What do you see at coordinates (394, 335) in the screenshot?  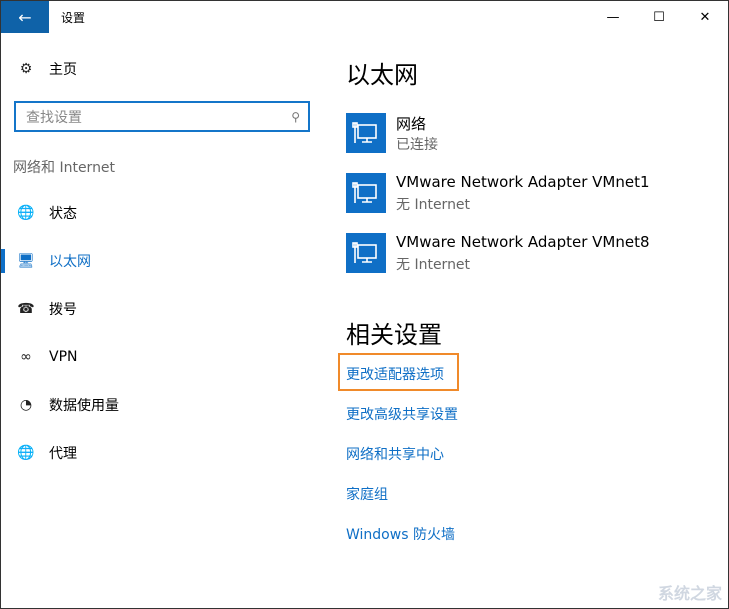 I see `related-settings-heading: 相关设置` at bounding box center [394, 335].